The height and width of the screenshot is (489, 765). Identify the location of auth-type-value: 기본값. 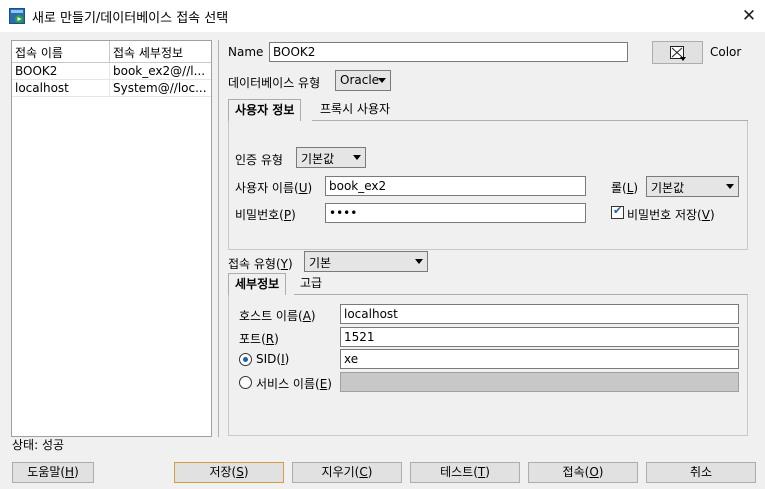
(318, 159).